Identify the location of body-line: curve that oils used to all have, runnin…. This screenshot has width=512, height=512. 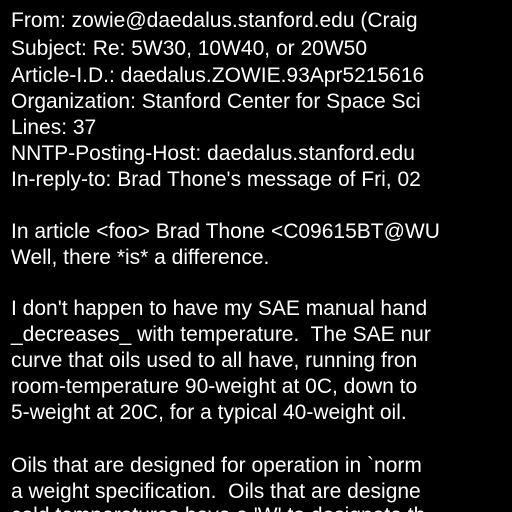
(214, 360).